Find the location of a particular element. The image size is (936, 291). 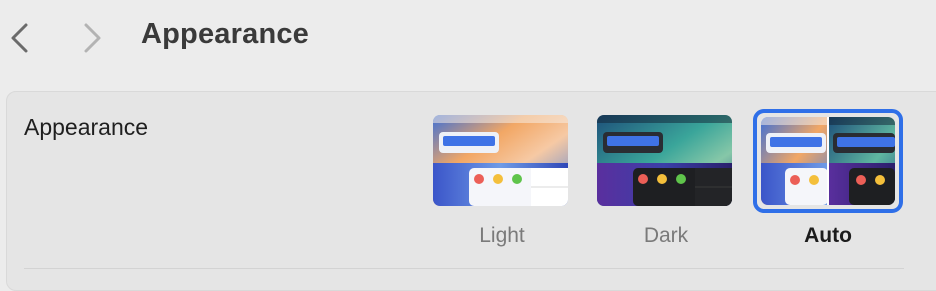

auto-thumbnail-frame-selected is located at coordinates (828, 161).